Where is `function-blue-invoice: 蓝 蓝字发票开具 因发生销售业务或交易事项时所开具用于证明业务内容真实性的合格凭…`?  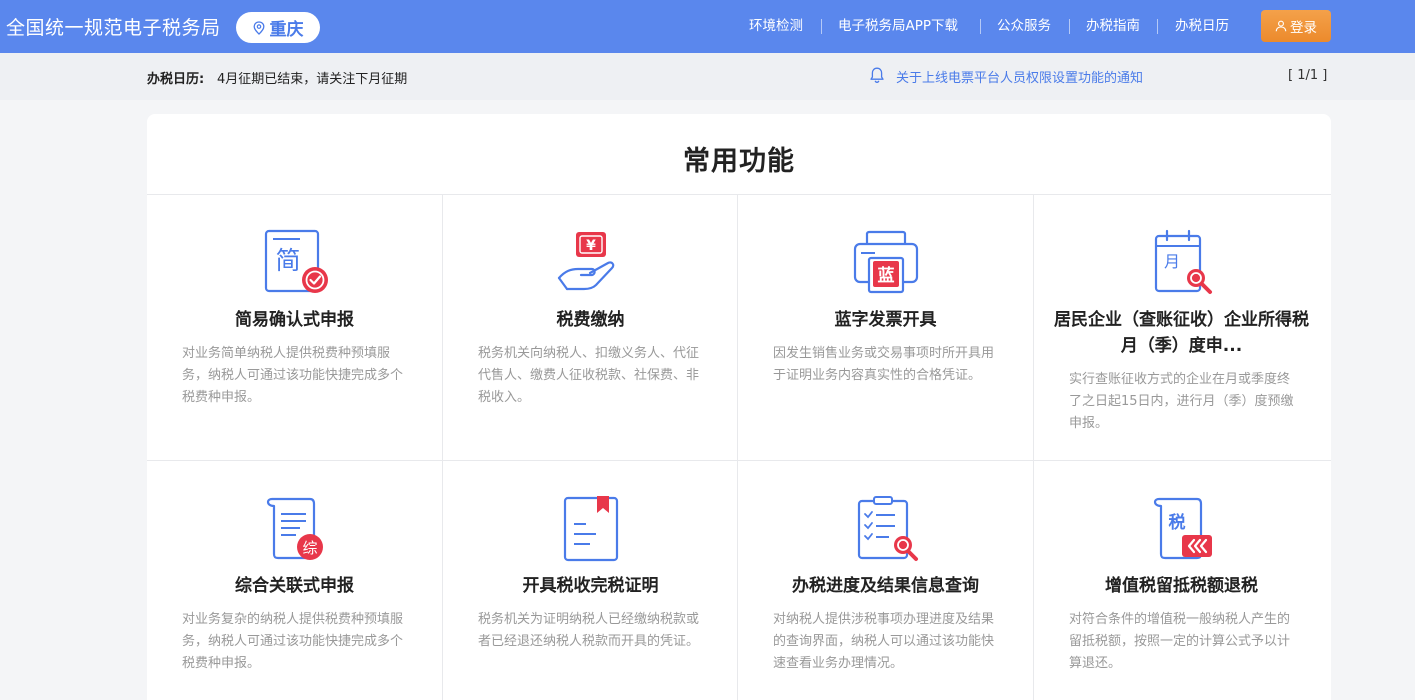 function-blue-invoice: 蓝 蓝字发票开具 因发生销售业务或交易事项时所开具用于证明业务内容真实性的合格凭… is located at coordinates (885, 327).